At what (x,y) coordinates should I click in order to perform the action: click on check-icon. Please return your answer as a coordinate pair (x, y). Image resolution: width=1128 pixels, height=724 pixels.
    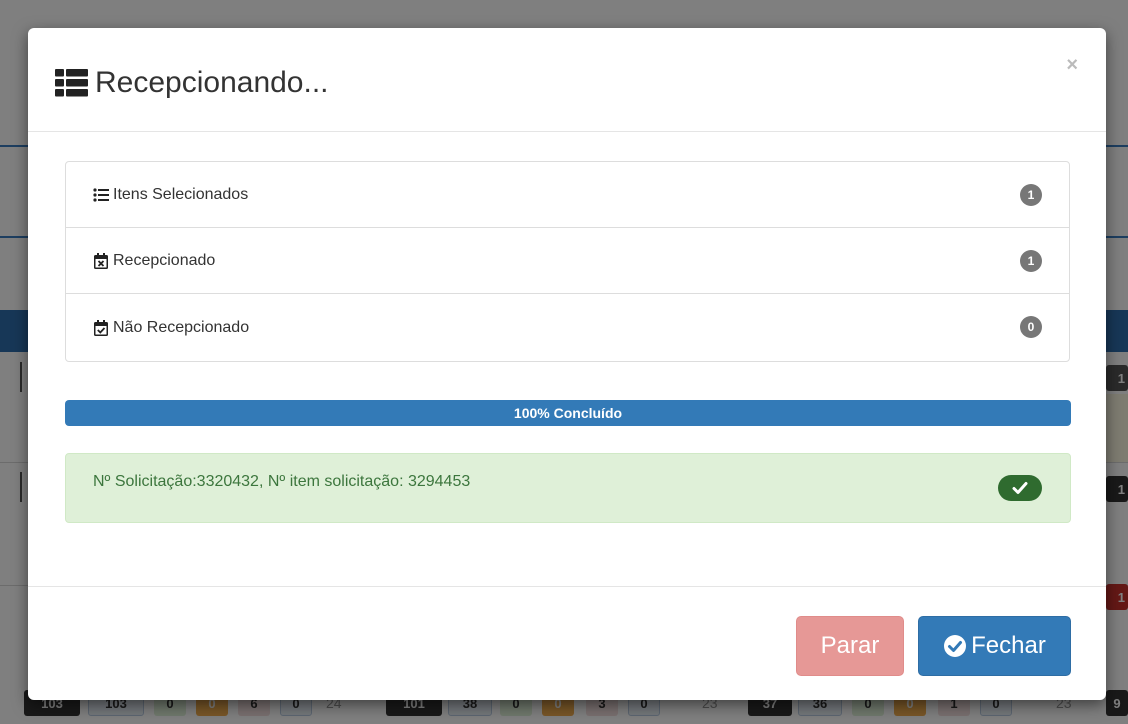
    Looking at the image, I should click on (1020, 488).